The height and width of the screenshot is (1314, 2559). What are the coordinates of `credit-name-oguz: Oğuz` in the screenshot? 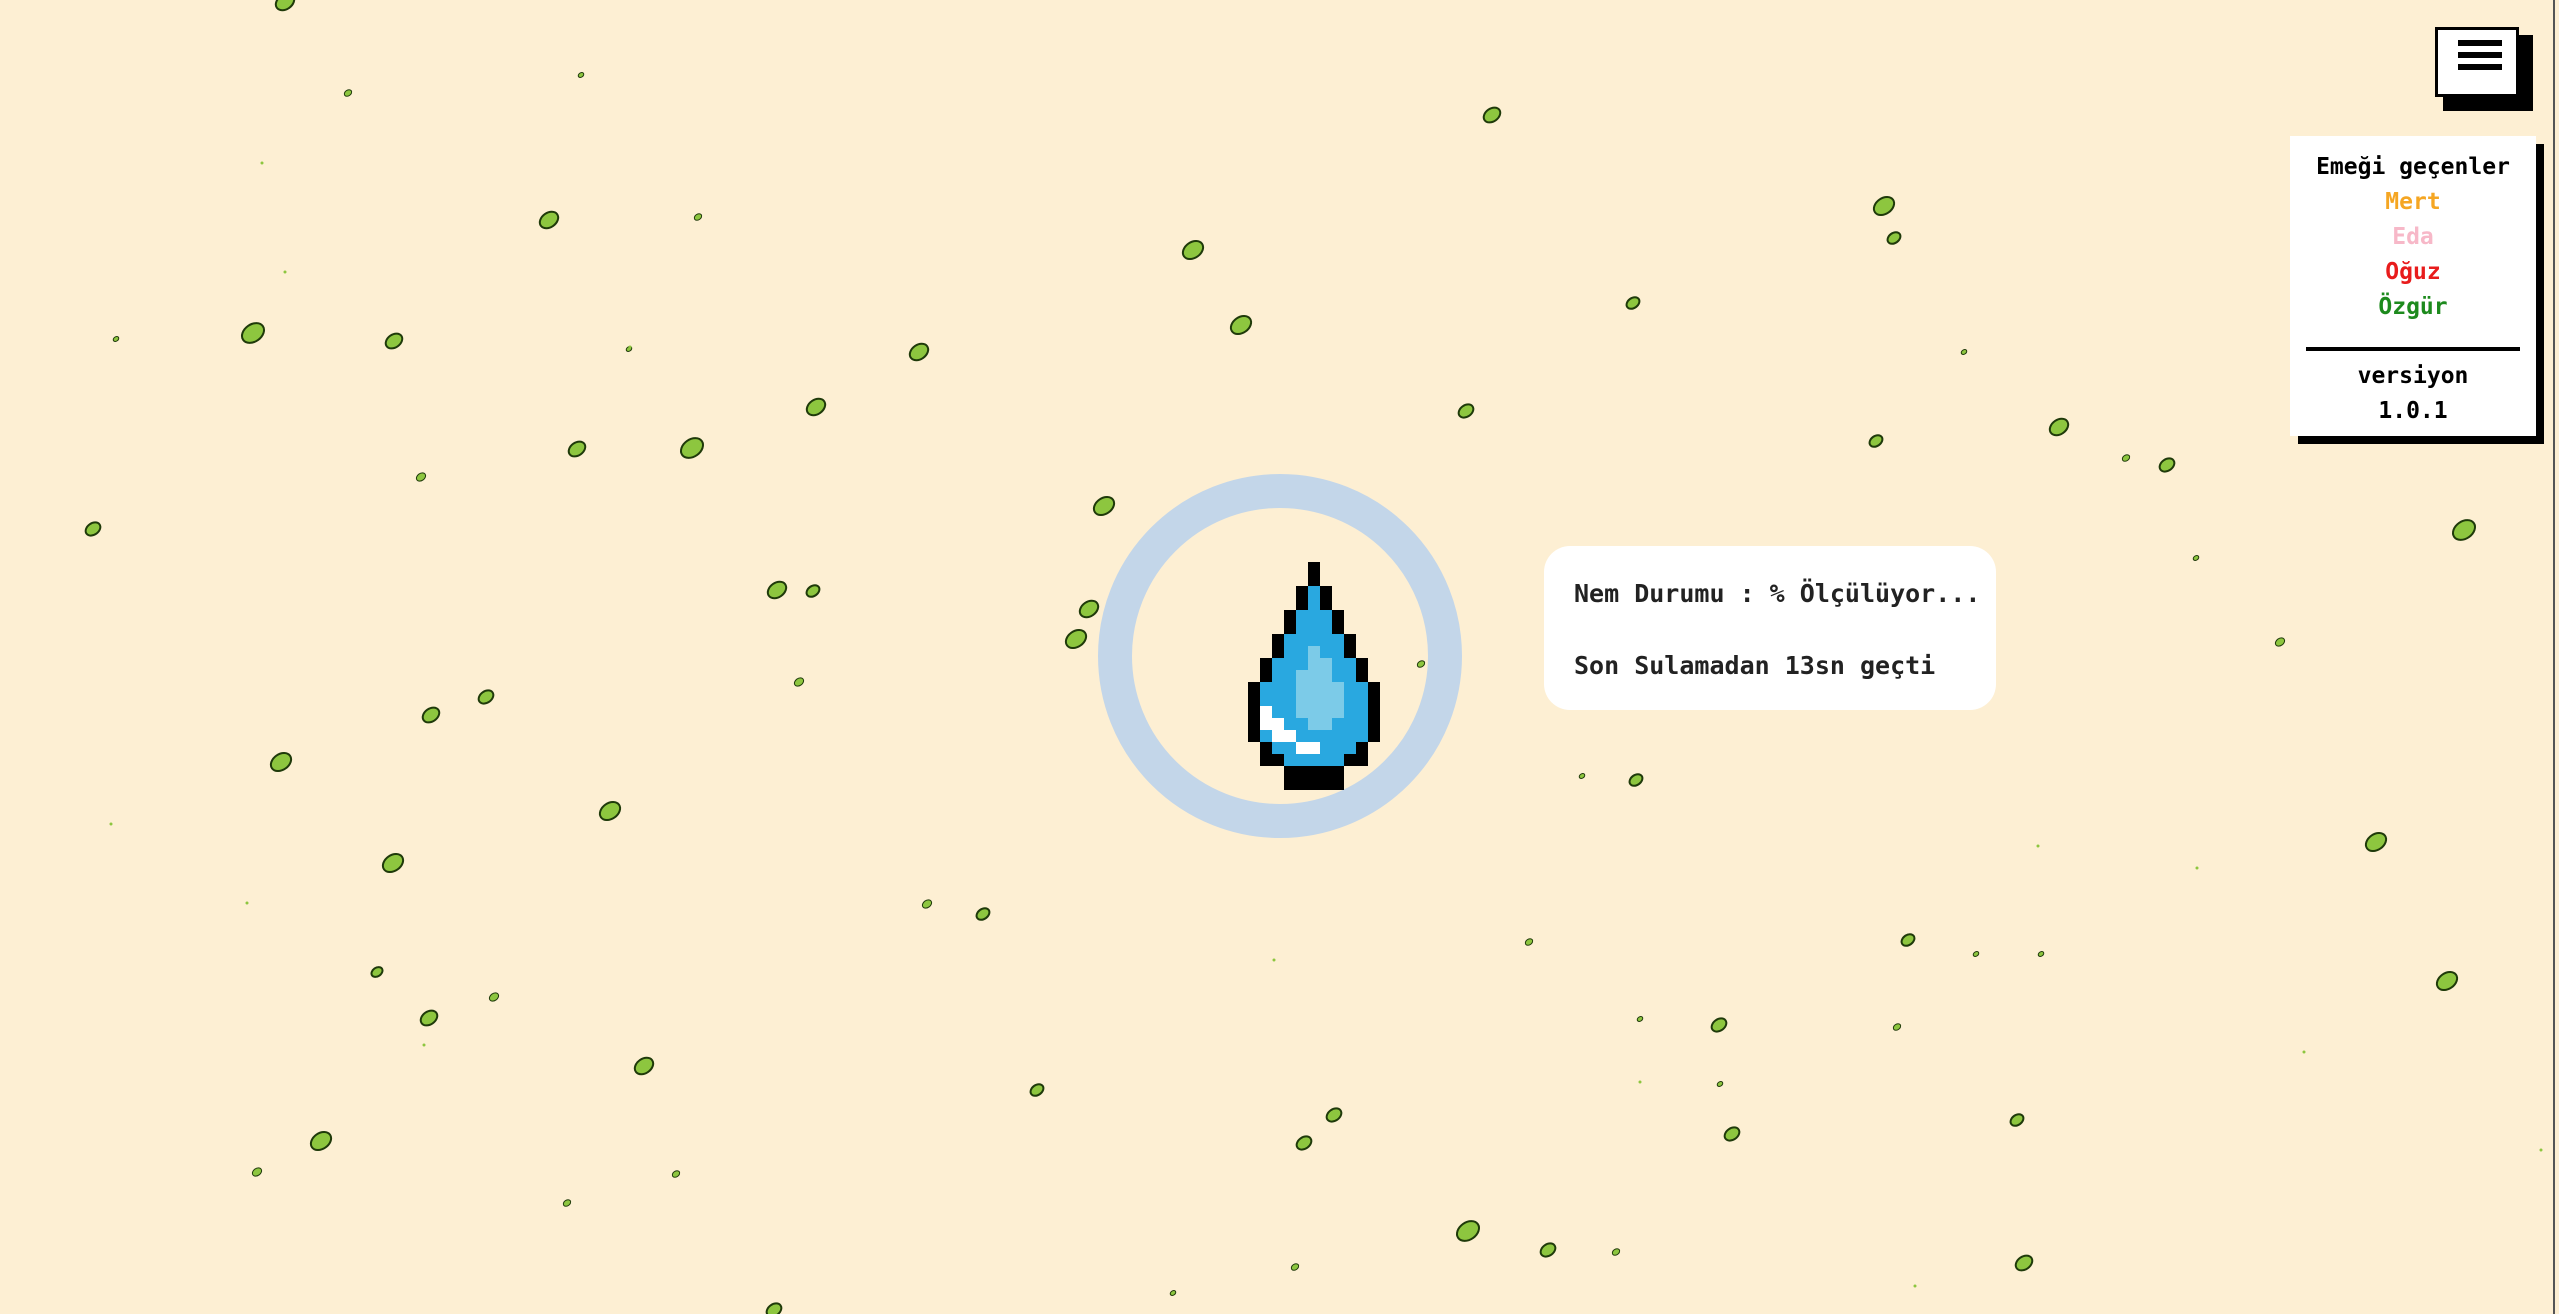 It's located at (2413, 272).